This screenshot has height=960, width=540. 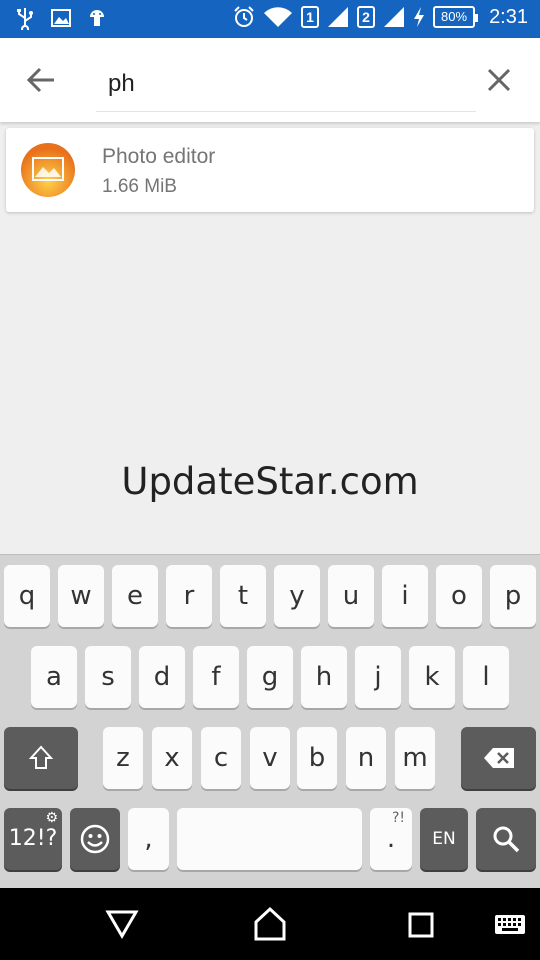 What do you see at coordinates (419, 17) in the screenshot?
I see `charging-icon` at bounding box center [419, 17].